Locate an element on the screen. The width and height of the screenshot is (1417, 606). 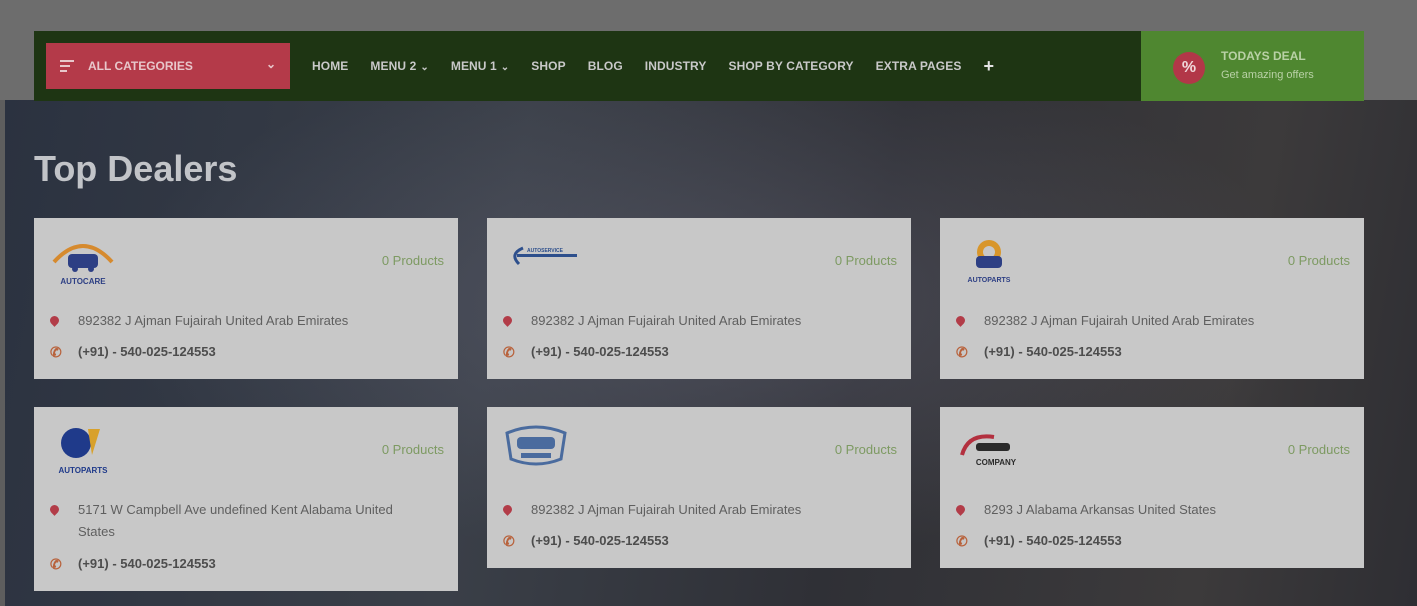
all-categories-label: ALL CATEGORIES is located at coordinates (140, 66).